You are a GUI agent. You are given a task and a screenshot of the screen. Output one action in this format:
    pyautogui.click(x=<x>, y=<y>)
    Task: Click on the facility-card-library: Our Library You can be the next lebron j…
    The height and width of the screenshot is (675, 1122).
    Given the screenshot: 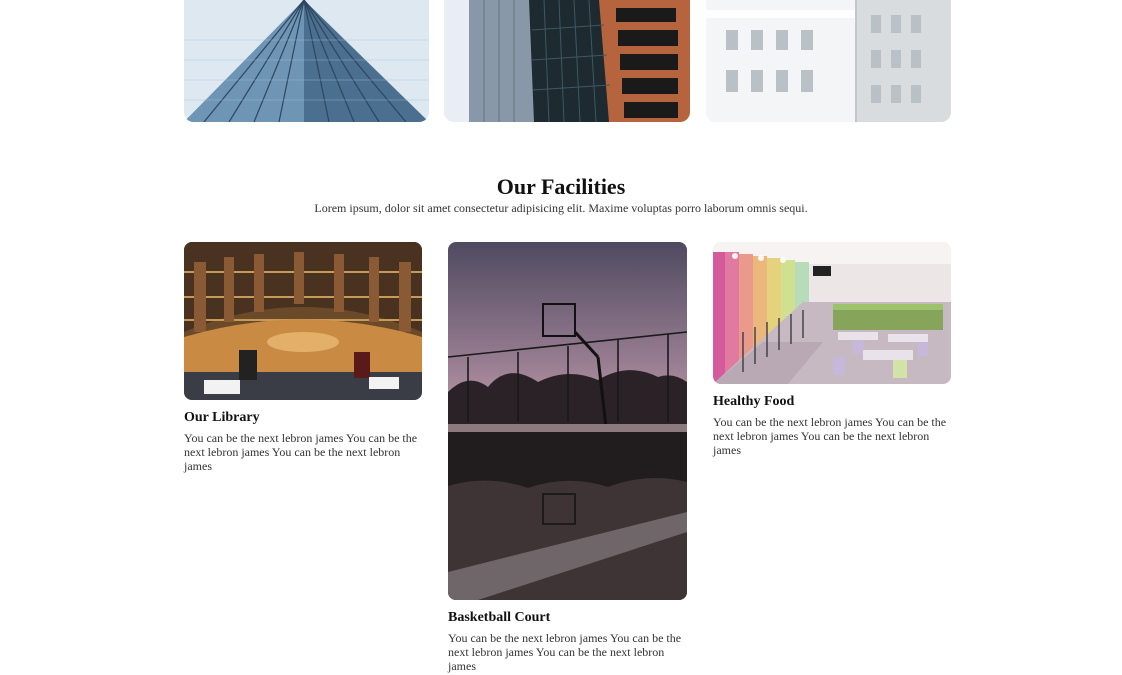 What is the action you would take?
    pyautogui.click(x=303, y=357)
    